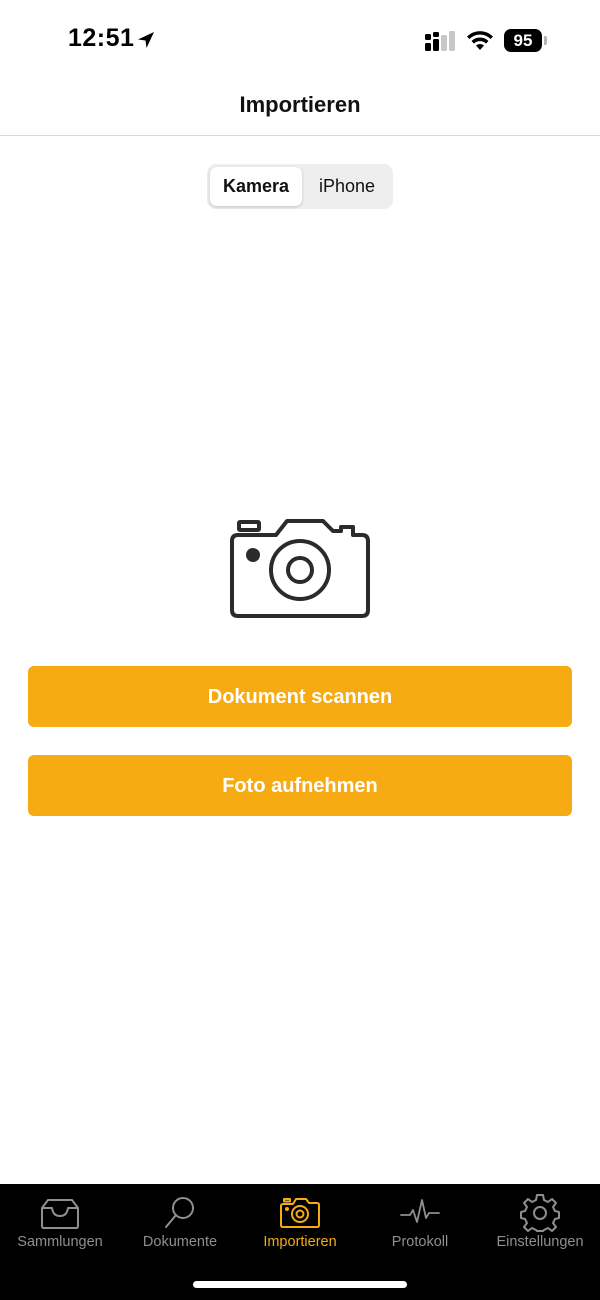 The height and width of the screenshot is (1300, 600). Describe the element at coordinates (540, 1213) in the screenshot. I see `gear-icon` at that location.